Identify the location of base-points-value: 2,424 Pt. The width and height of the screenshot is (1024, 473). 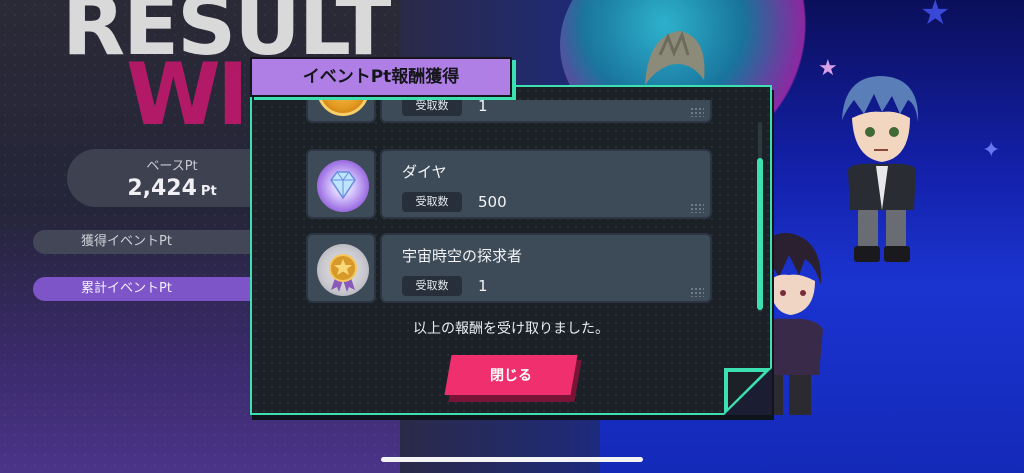
(172, 188).